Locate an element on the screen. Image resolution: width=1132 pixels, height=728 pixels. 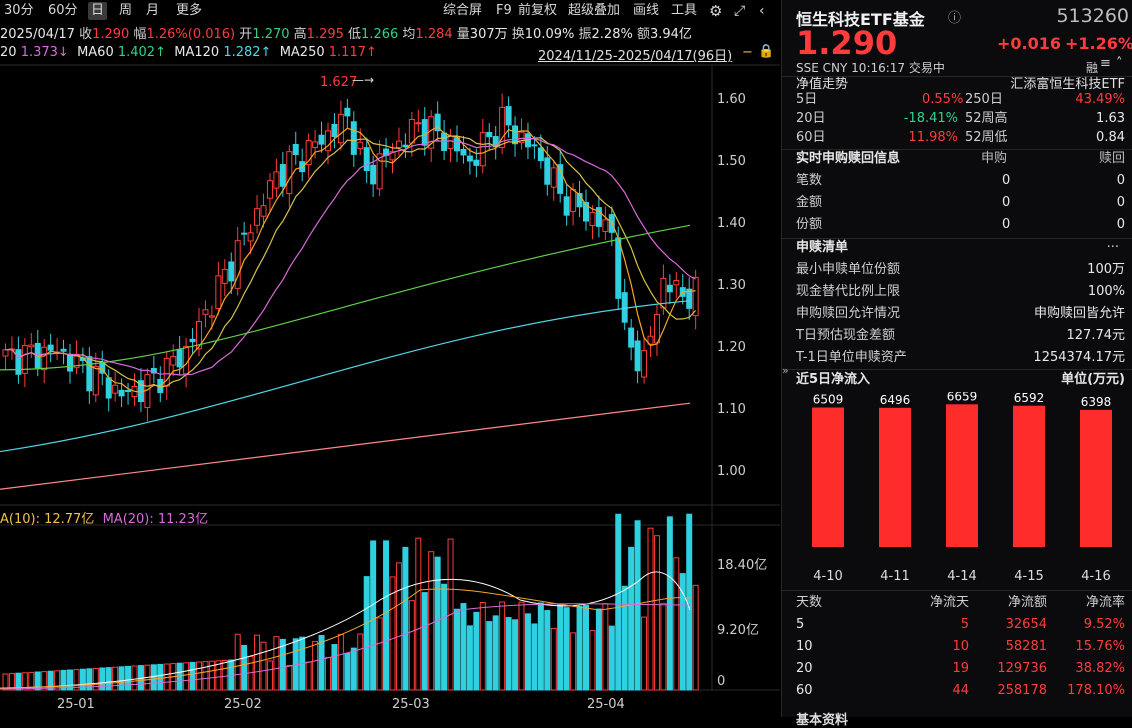
more-button: ··· is located at coordinates (1113, 248).